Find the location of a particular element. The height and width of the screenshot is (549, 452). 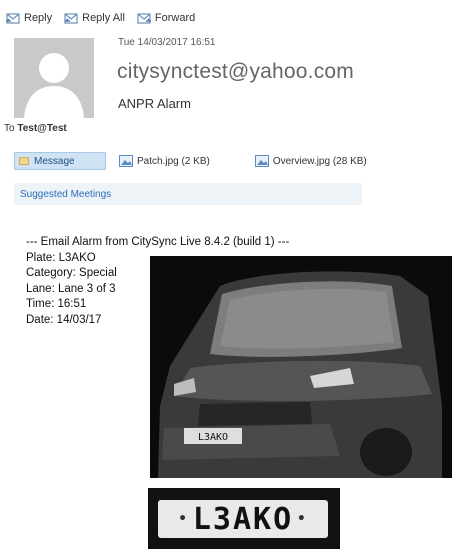

reply-all-label: Reply All is located at coordinates (103, 18).